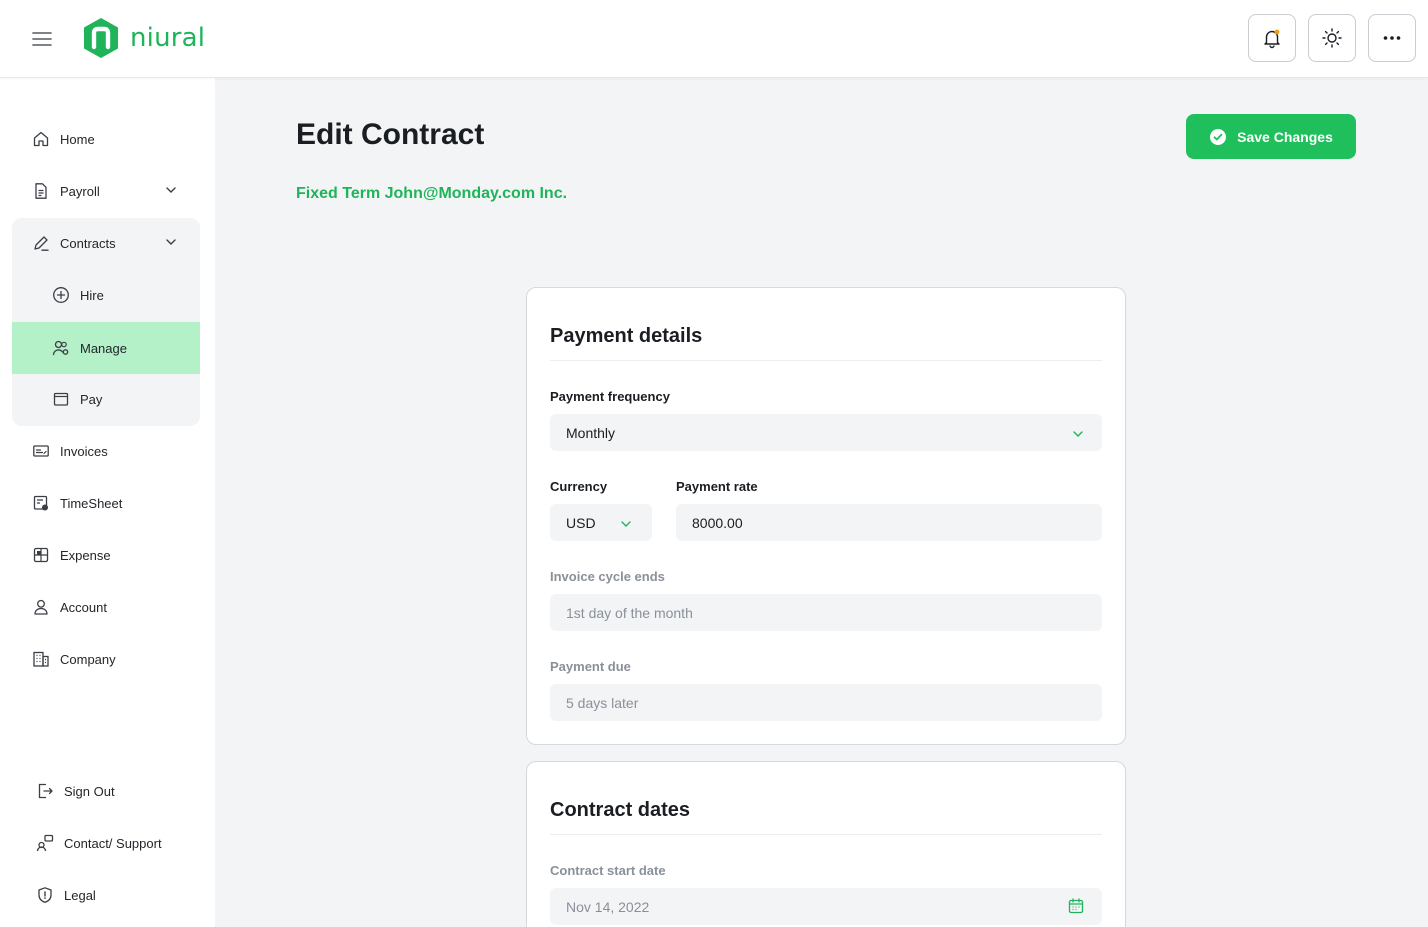  Describe the element at coordinates (579, 486) in the screenshot. I see `currency-label: Currency` at that location.